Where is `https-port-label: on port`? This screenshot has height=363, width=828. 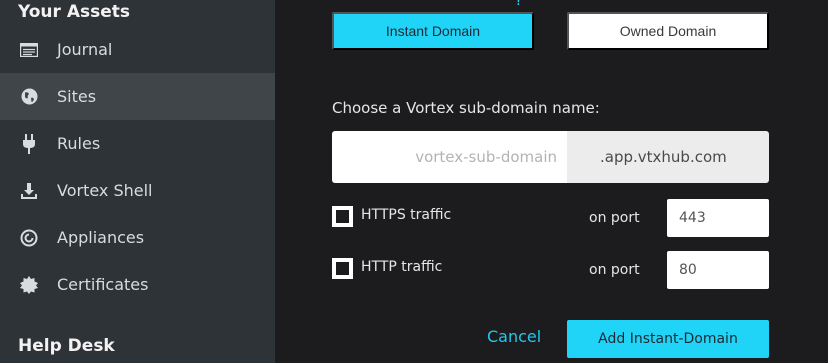
https-port-label: on port is located at coordinates (614, 218).